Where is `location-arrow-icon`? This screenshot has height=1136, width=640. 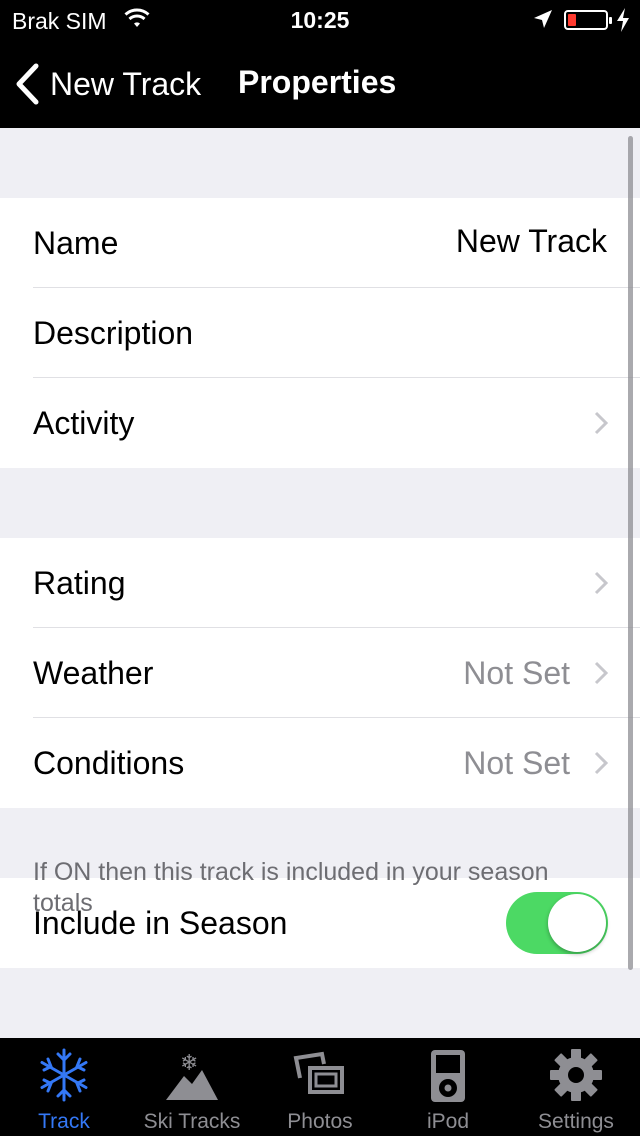
location-arrow-icon is located at coordinates (543, 22).